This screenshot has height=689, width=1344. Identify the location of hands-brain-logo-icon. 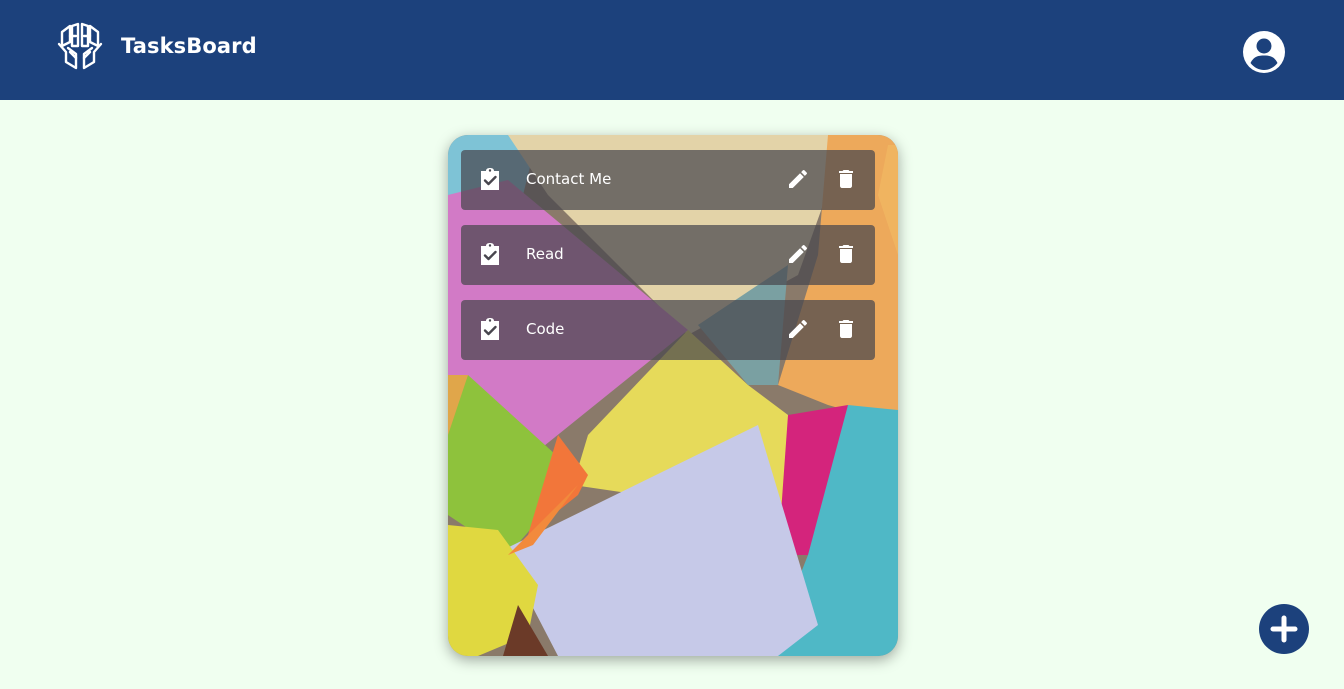
(80, 46).